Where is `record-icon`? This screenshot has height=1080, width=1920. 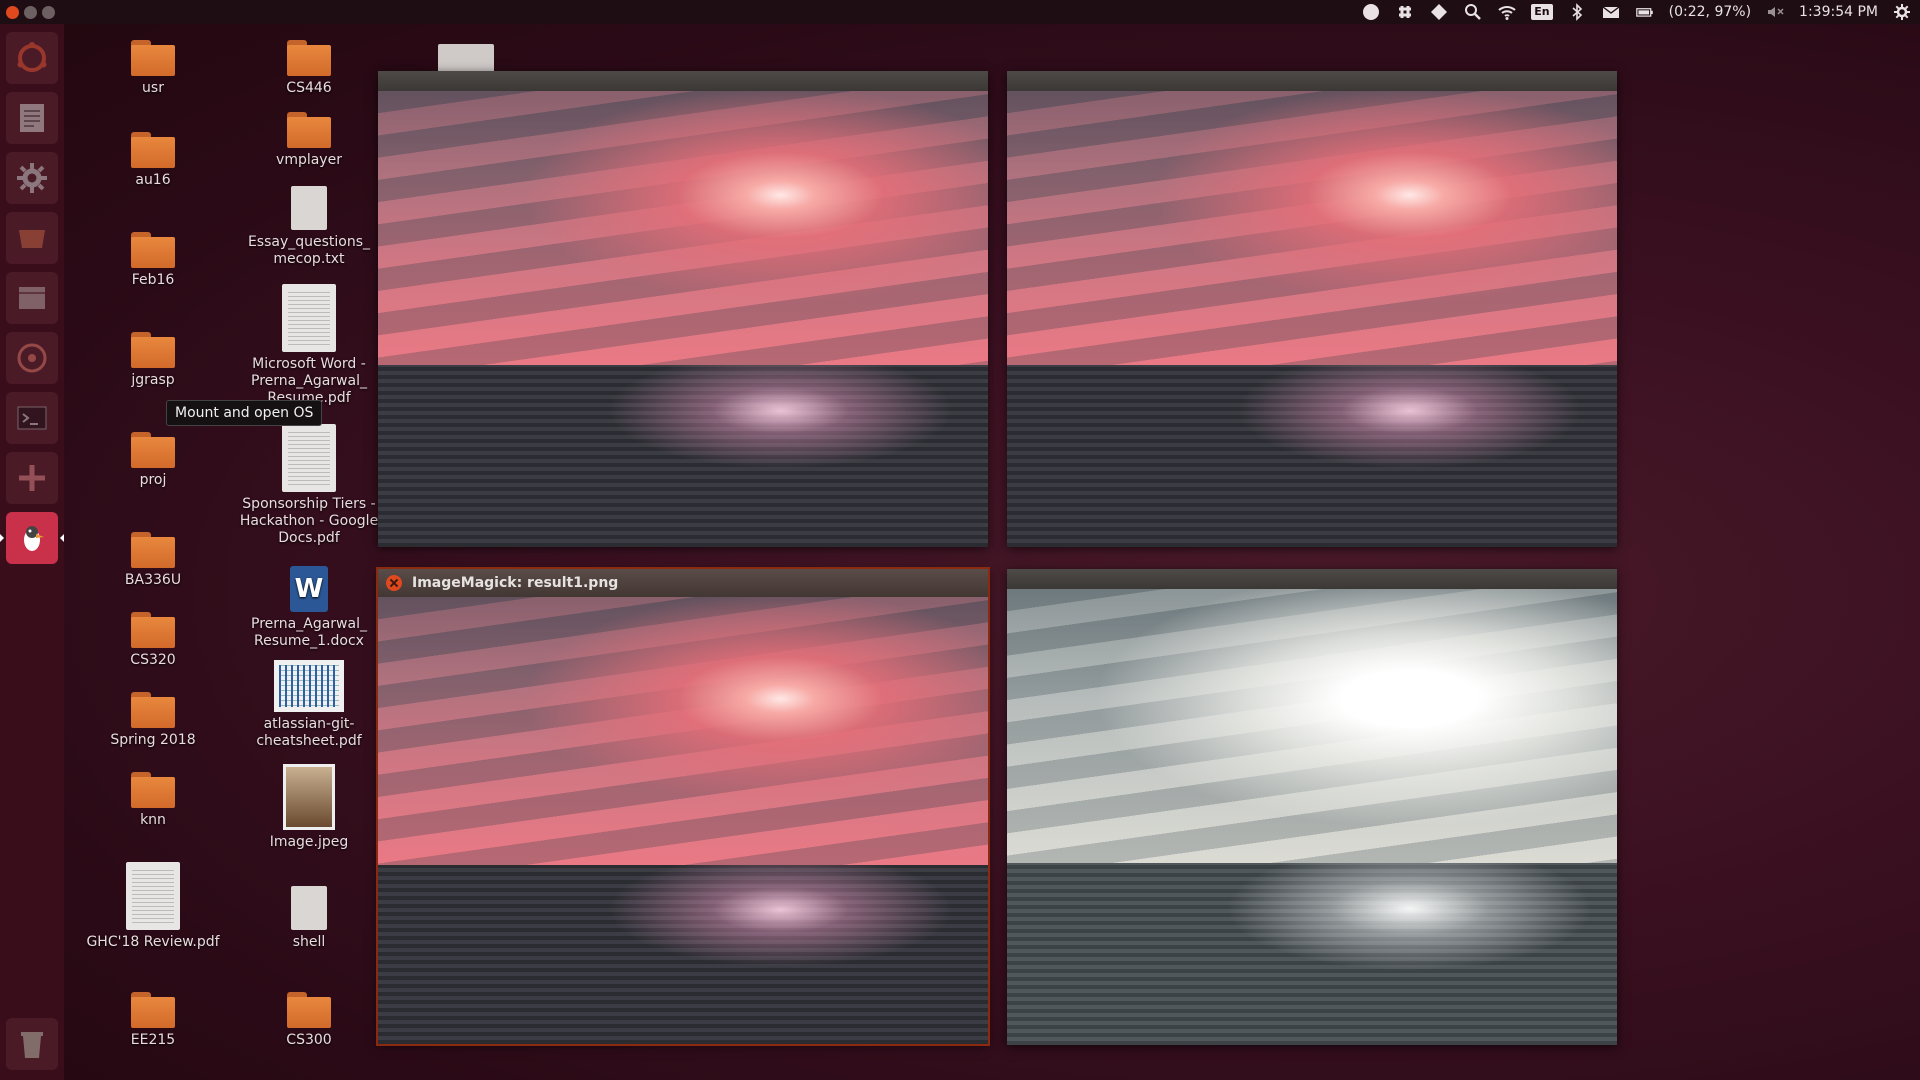
record-icon is located at coordinates (1371, 12).